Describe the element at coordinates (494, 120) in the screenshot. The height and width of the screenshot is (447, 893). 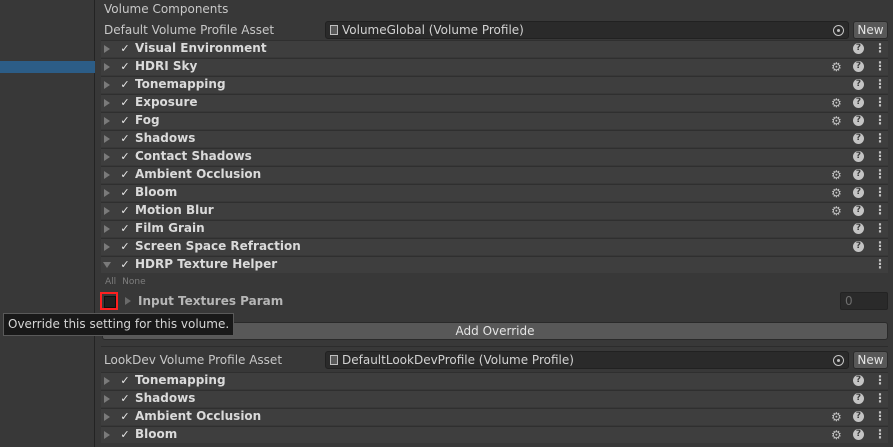
I see `component-row: ✓ Fog ⚙? ⋮` at that location.